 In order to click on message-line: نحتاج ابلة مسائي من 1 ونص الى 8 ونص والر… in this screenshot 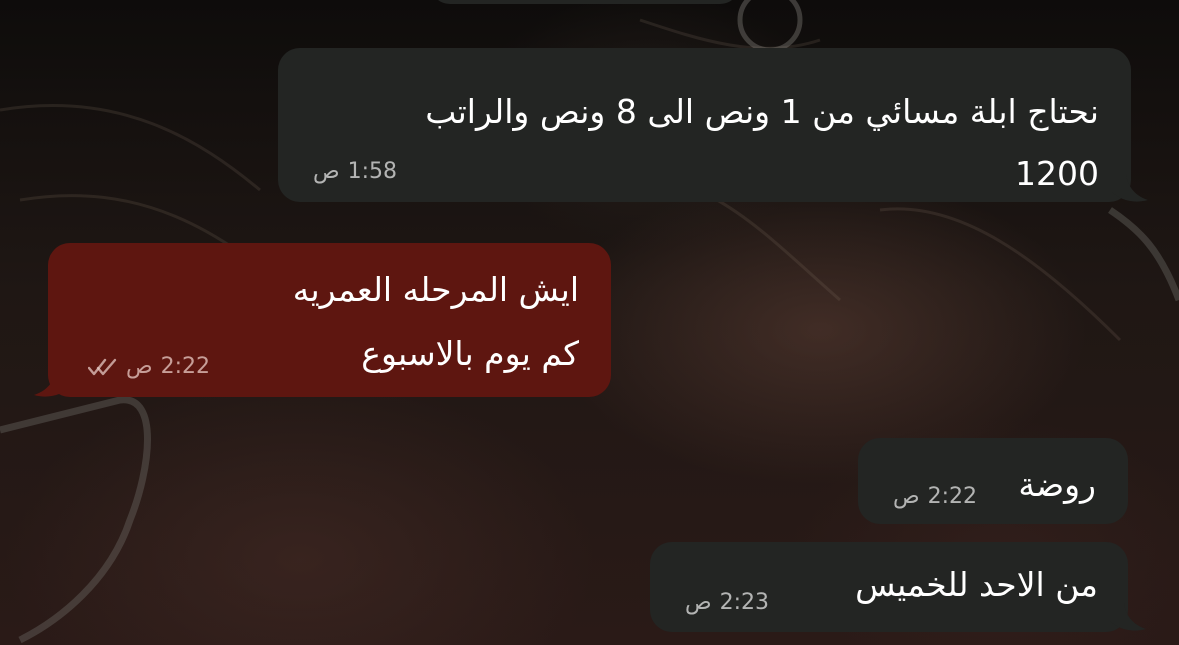, I will do `click(762, 111)`.